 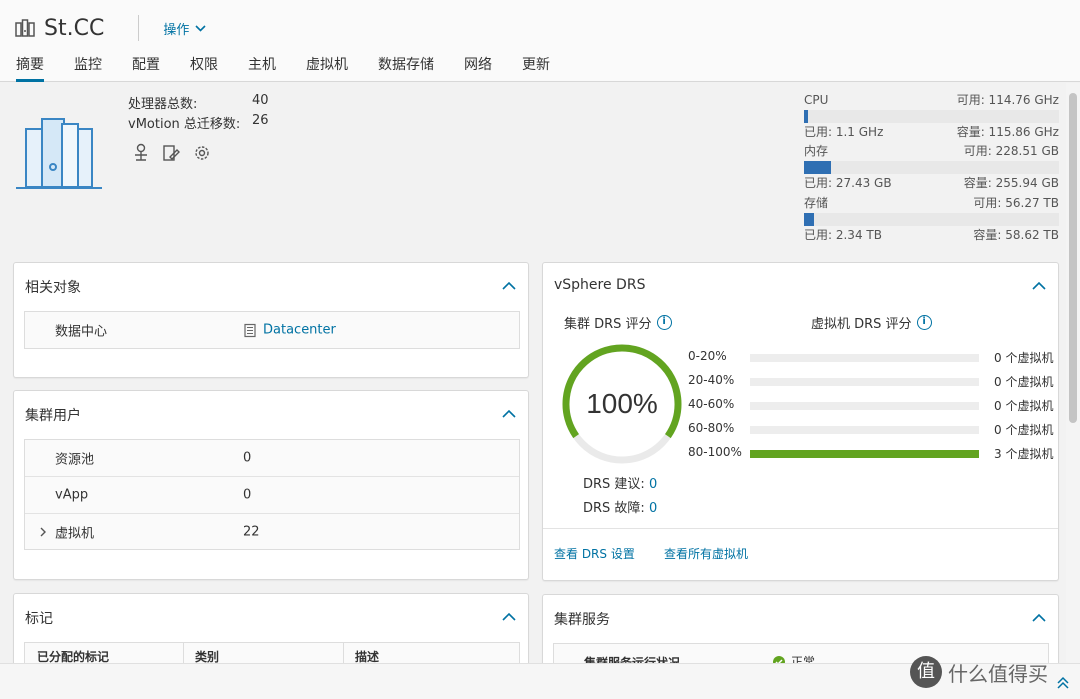 I want to click on network-icon, so click(x=141, y=153).